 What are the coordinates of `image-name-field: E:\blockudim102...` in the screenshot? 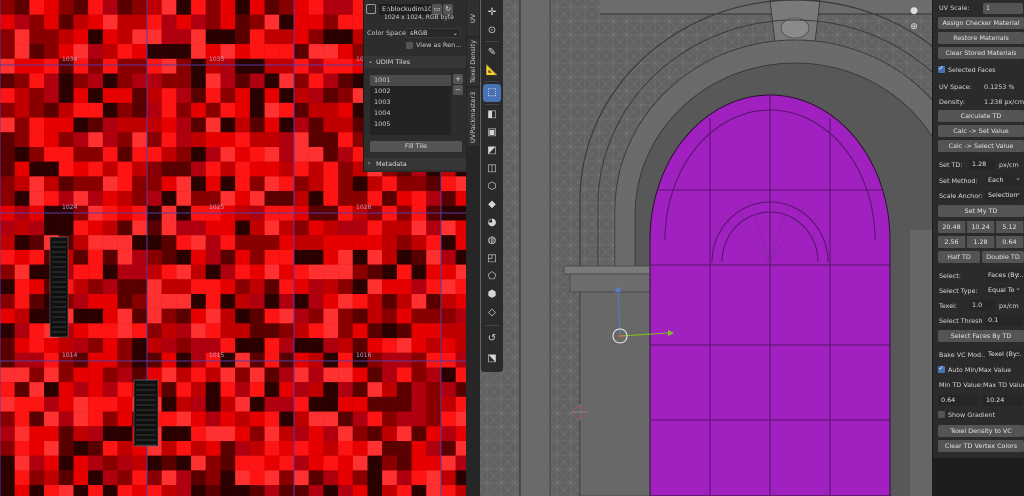 It's located at (405, 9).